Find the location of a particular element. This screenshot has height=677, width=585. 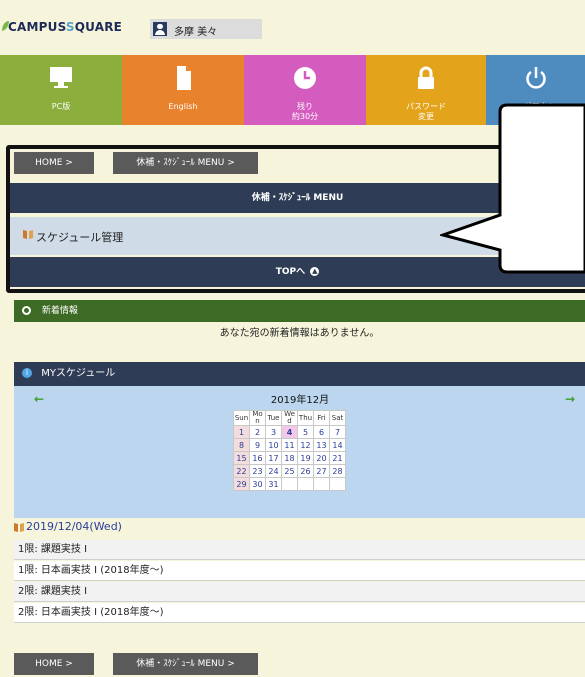

calendar-day: 23 is located at coordinates (257, 471).